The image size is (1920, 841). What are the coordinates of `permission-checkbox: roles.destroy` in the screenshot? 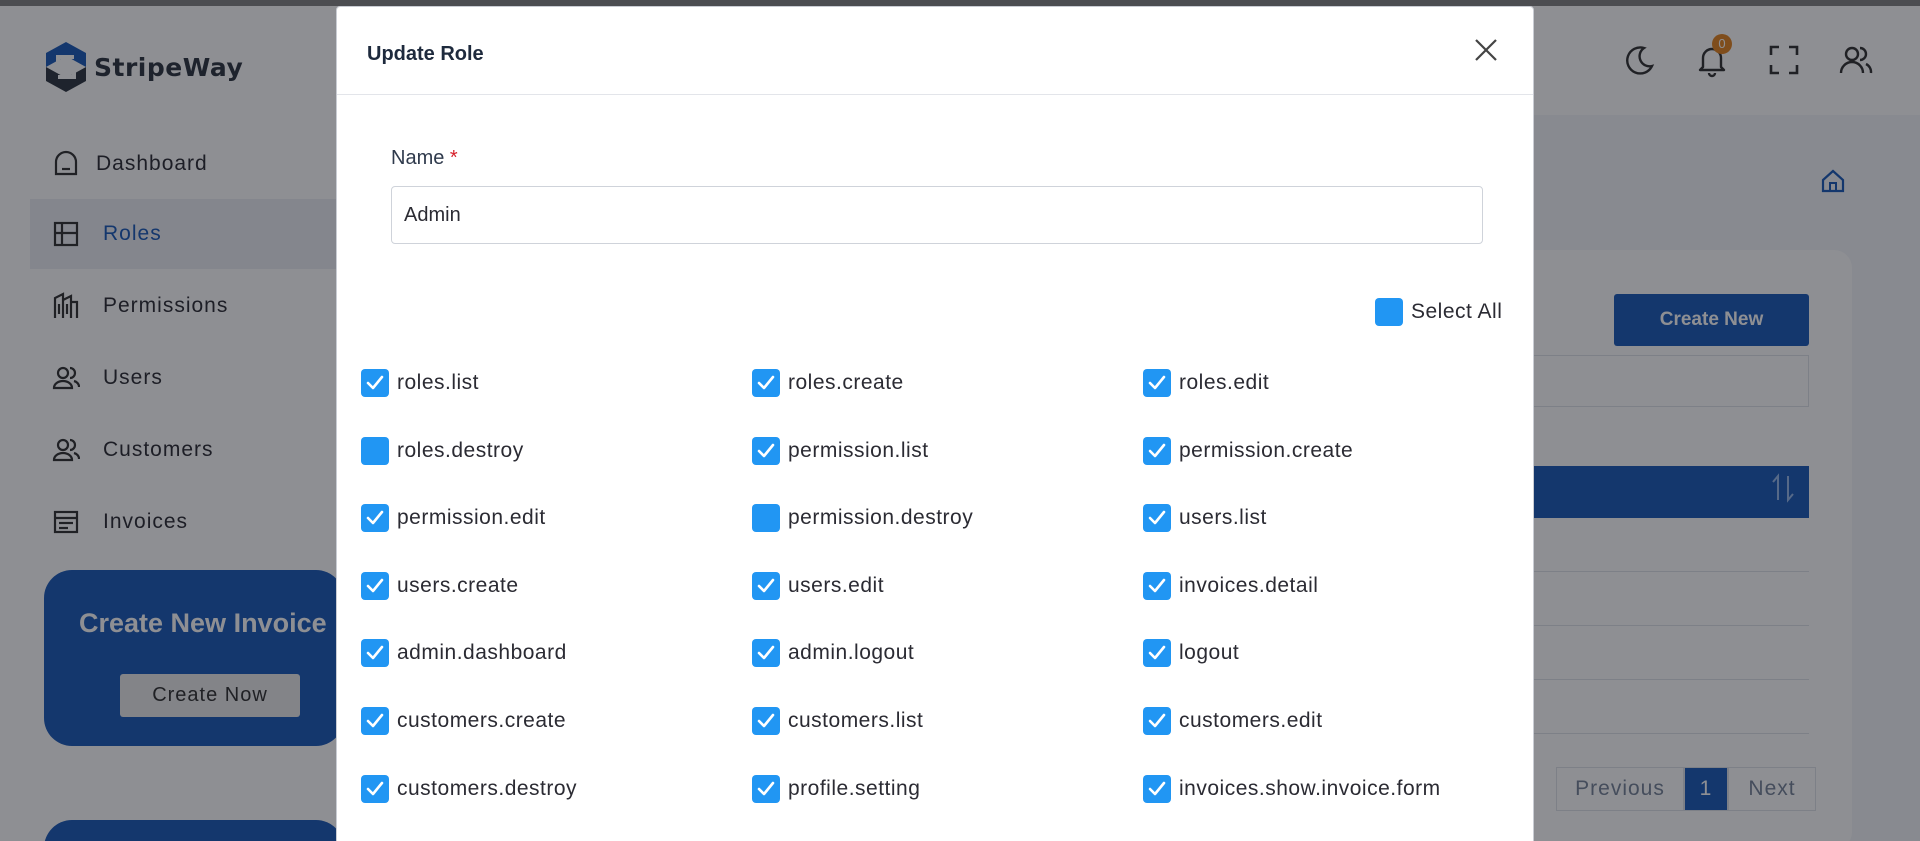 It's located at (442, 450).